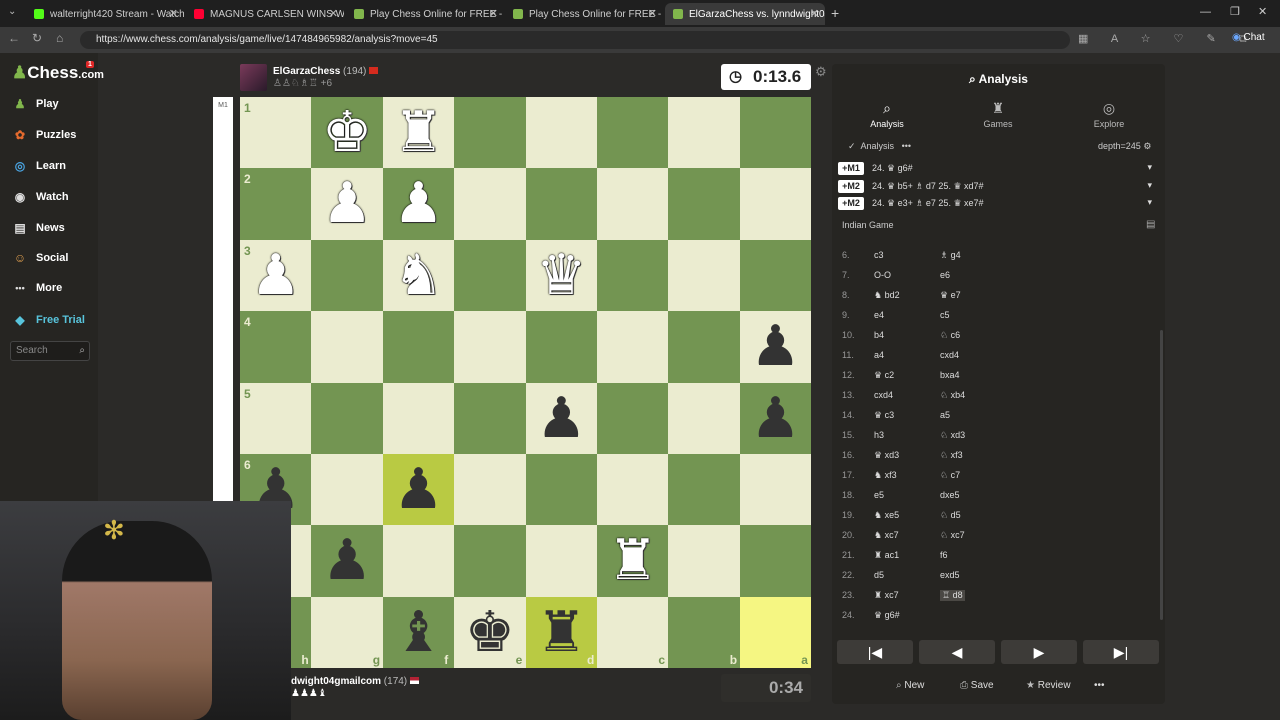  Describe the element at coordinates (1099, 685) in the screenshot. I see `more-options-button: •••` at that location.